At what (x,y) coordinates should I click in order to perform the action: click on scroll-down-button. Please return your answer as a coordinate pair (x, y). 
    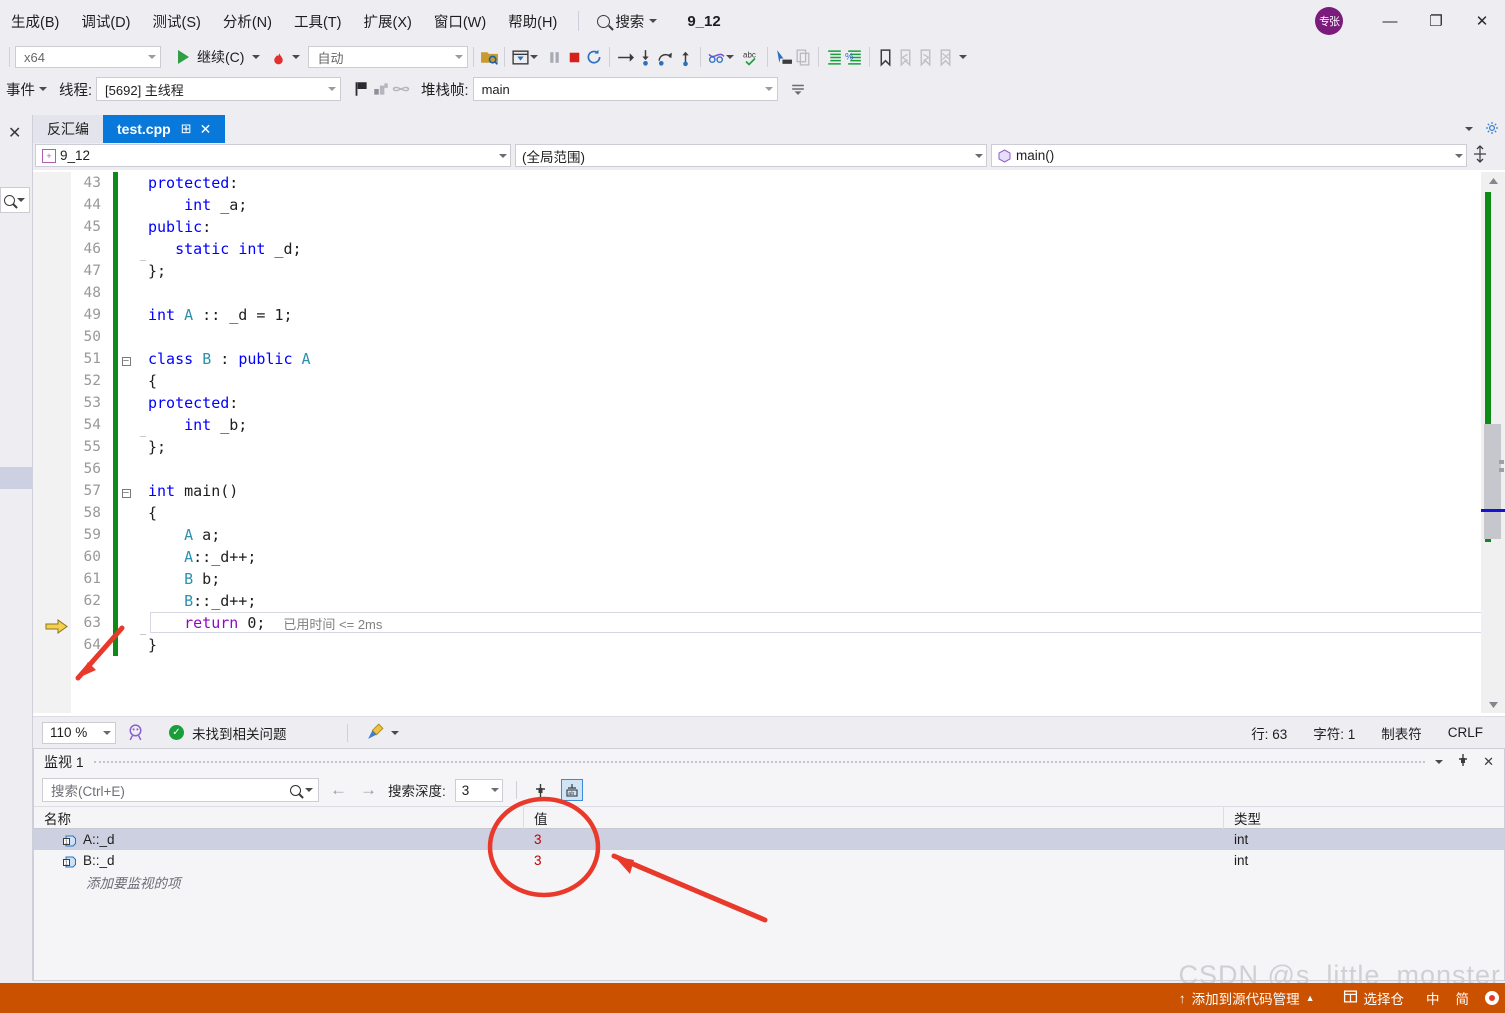
    Looking at the image, I should click on (1493, 704).